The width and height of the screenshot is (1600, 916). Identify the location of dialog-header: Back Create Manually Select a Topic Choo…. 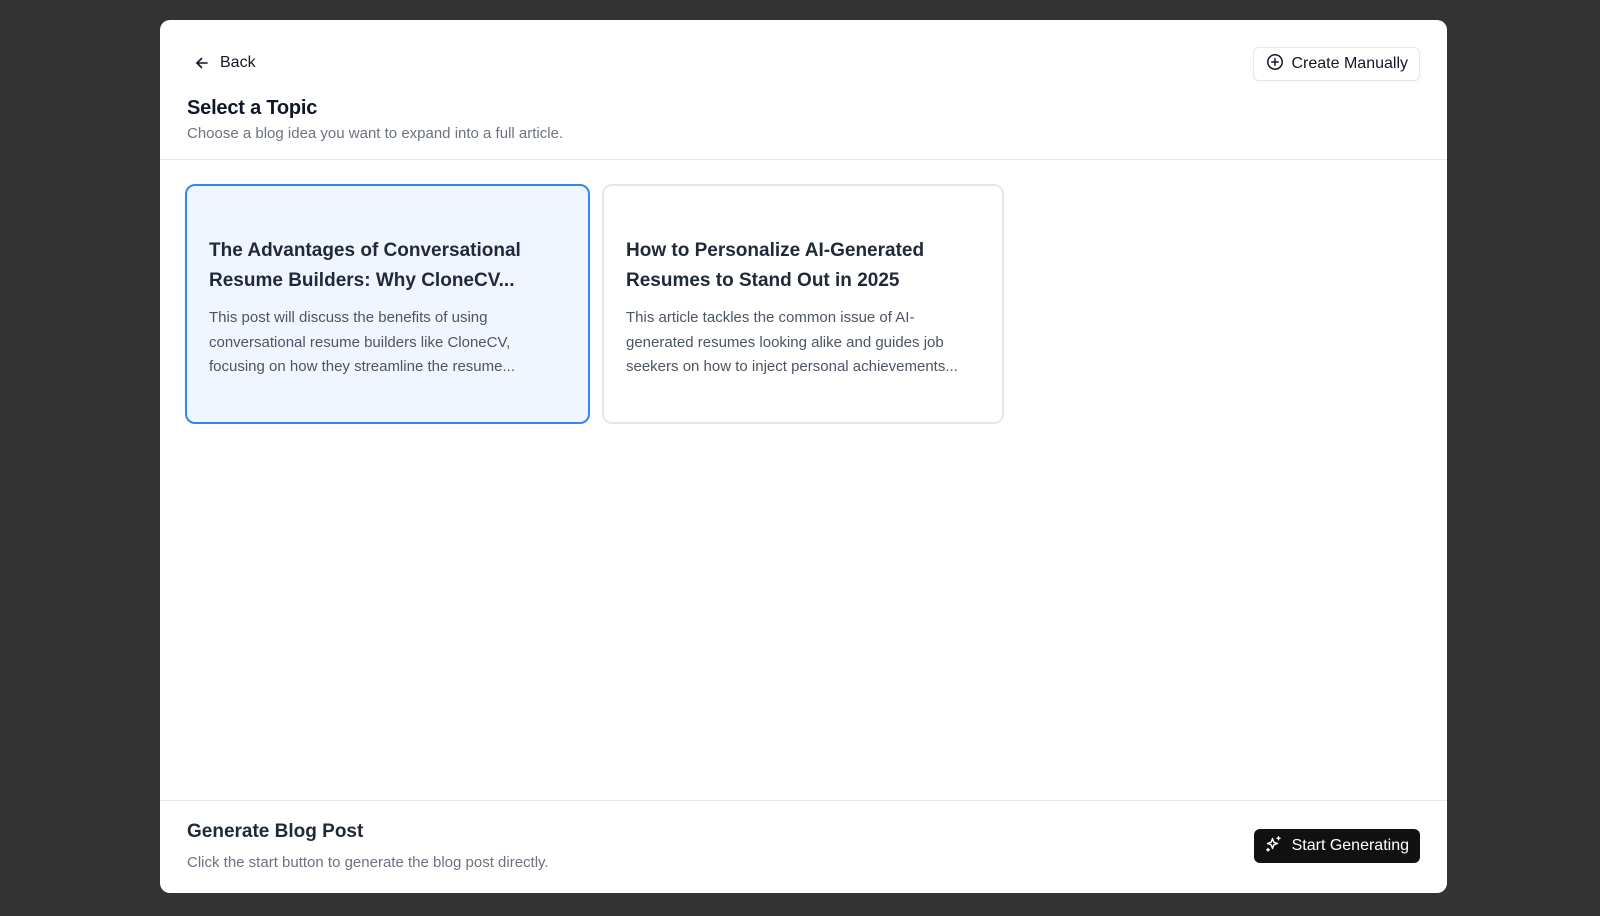
(803, 90).